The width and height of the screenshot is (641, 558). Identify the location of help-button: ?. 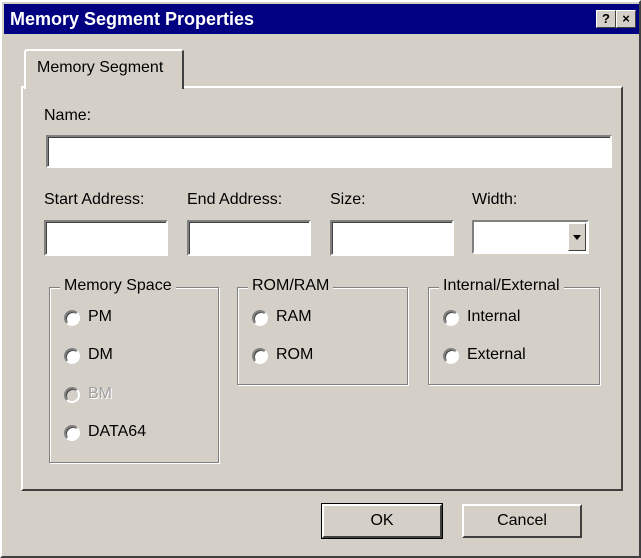
(606, 19).